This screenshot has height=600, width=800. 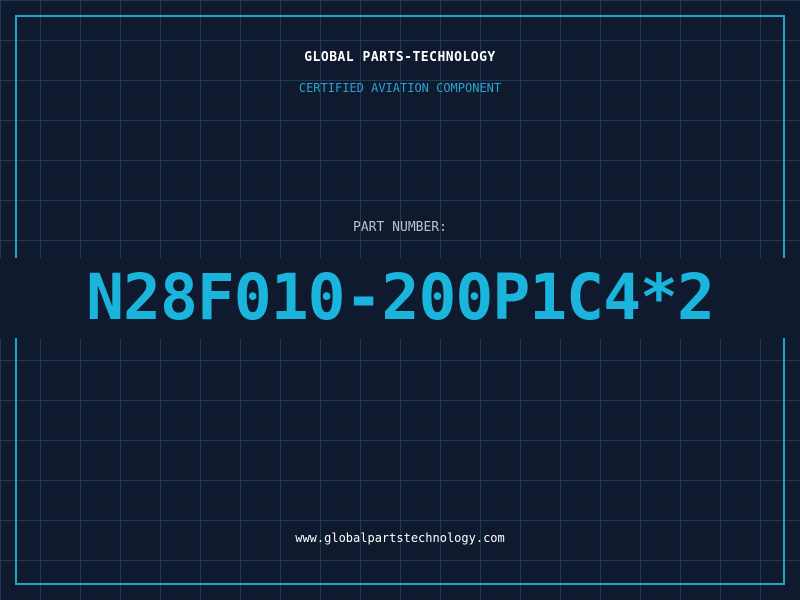 I want to click on company-name: GLOBAL PARTS-TECHNOLOGY, so click(x=400, y=57).